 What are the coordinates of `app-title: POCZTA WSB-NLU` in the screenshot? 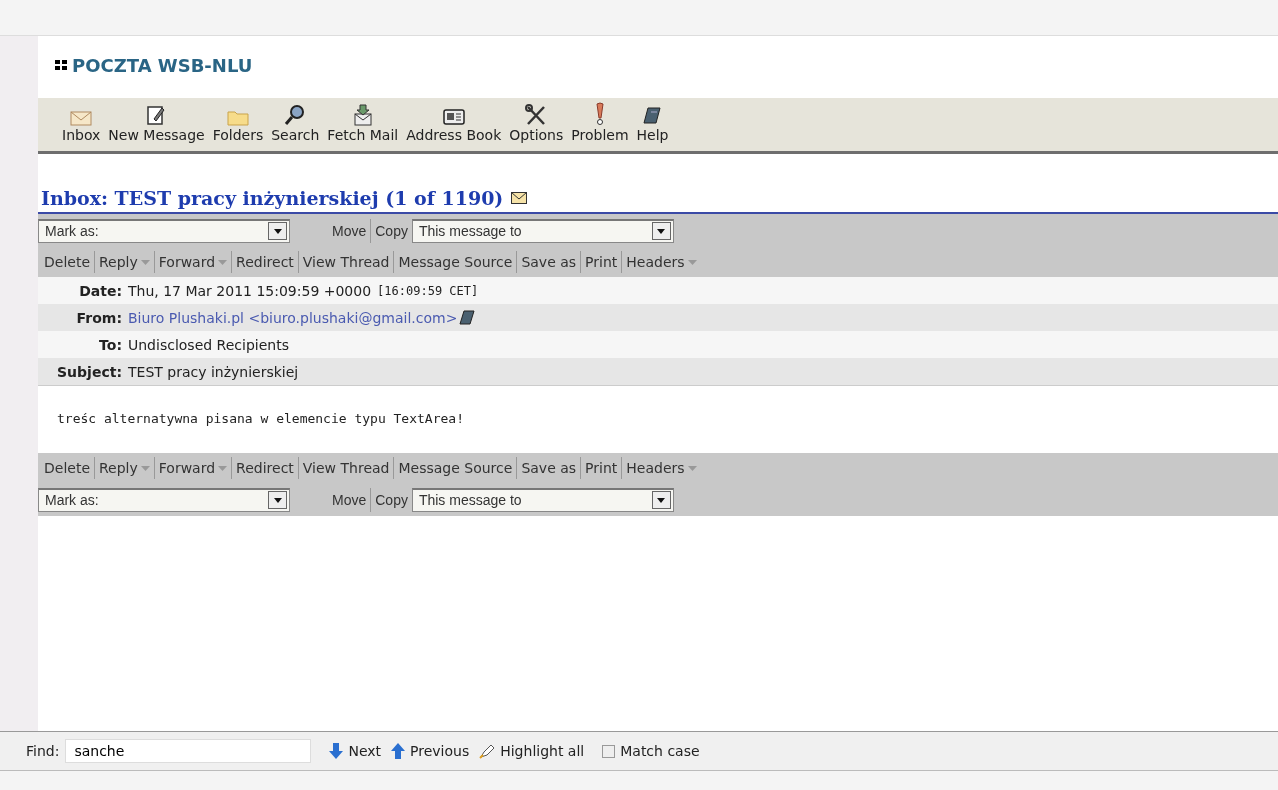 It's located at (162, 65).